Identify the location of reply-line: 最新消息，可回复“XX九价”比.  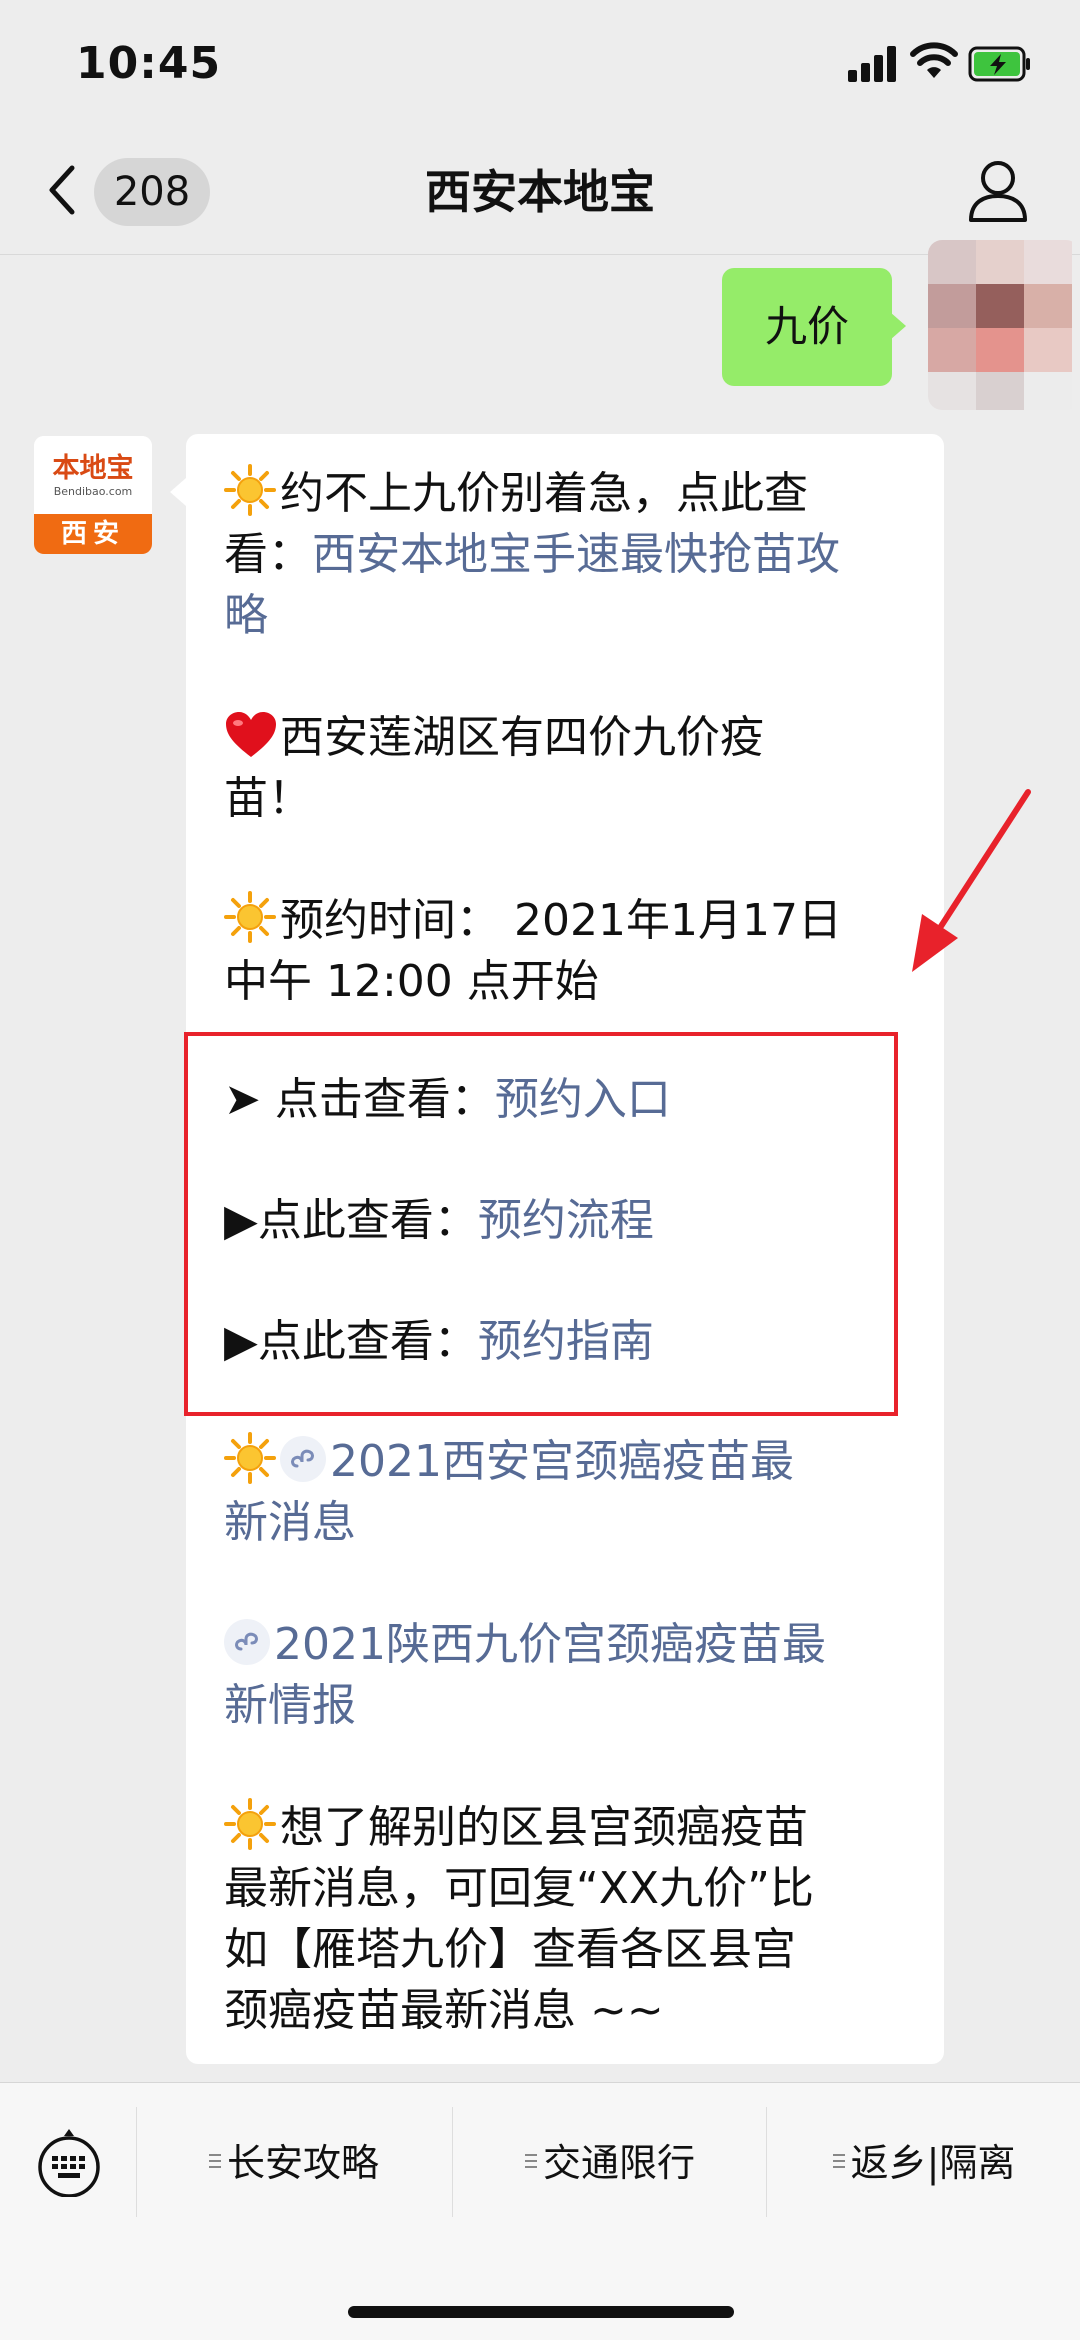
(519, 1888).